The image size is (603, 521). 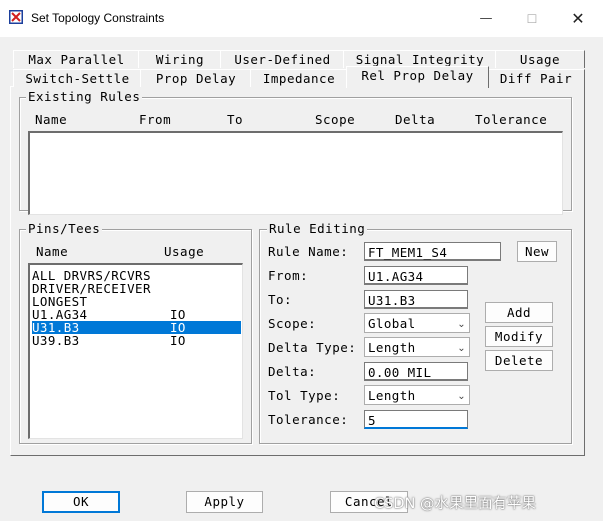 I want to click on delta-type-value: Length, so click(x=392, y=347).